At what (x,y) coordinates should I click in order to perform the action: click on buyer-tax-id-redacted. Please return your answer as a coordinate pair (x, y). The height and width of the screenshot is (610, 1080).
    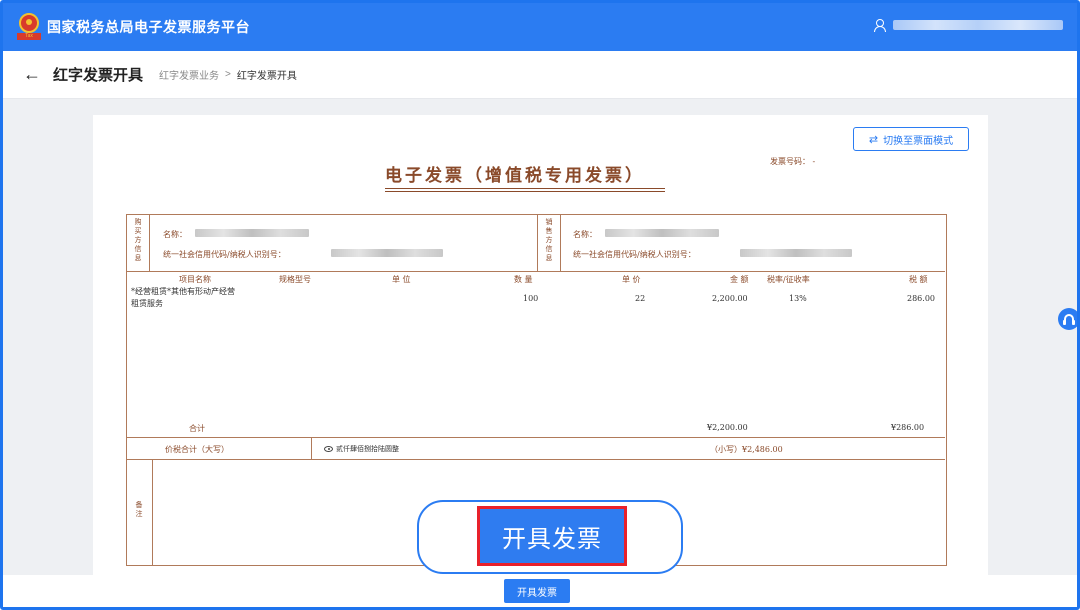
    Looking at the image, I should click on (387, 253).